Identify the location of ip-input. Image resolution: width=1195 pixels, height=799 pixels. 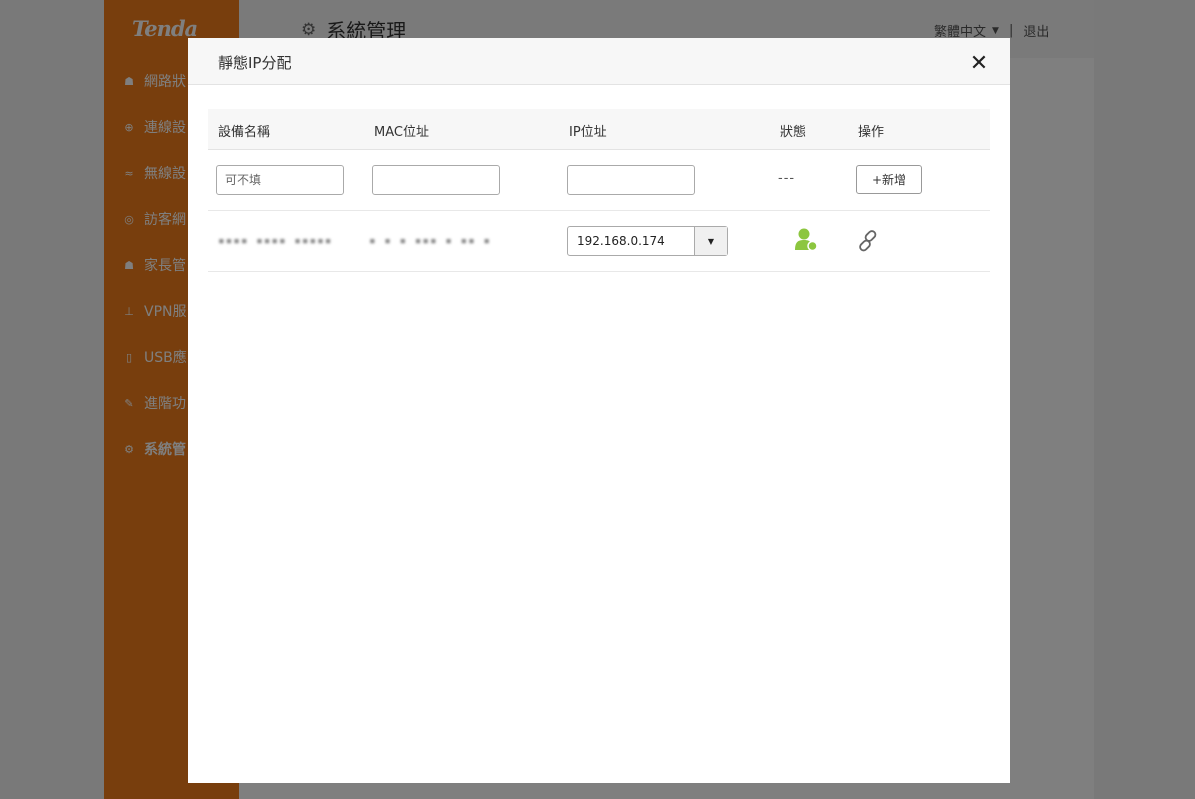
(631, 180).